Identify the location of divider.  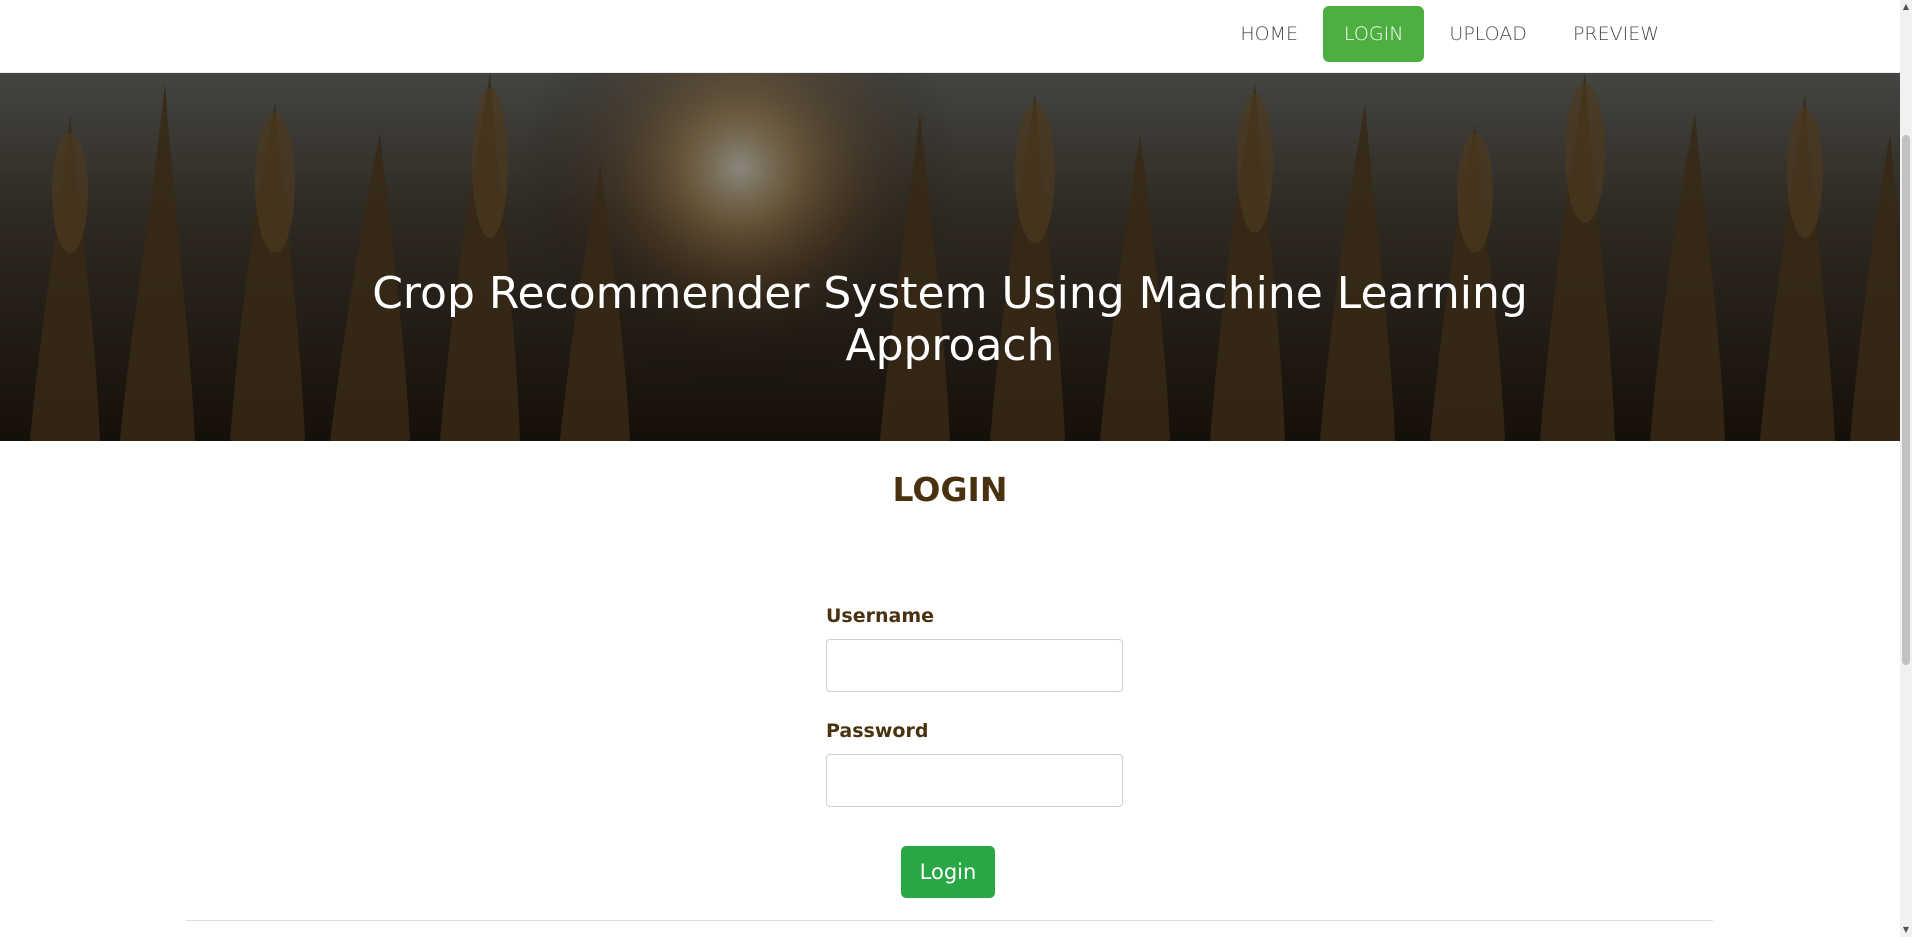
(949, 920).